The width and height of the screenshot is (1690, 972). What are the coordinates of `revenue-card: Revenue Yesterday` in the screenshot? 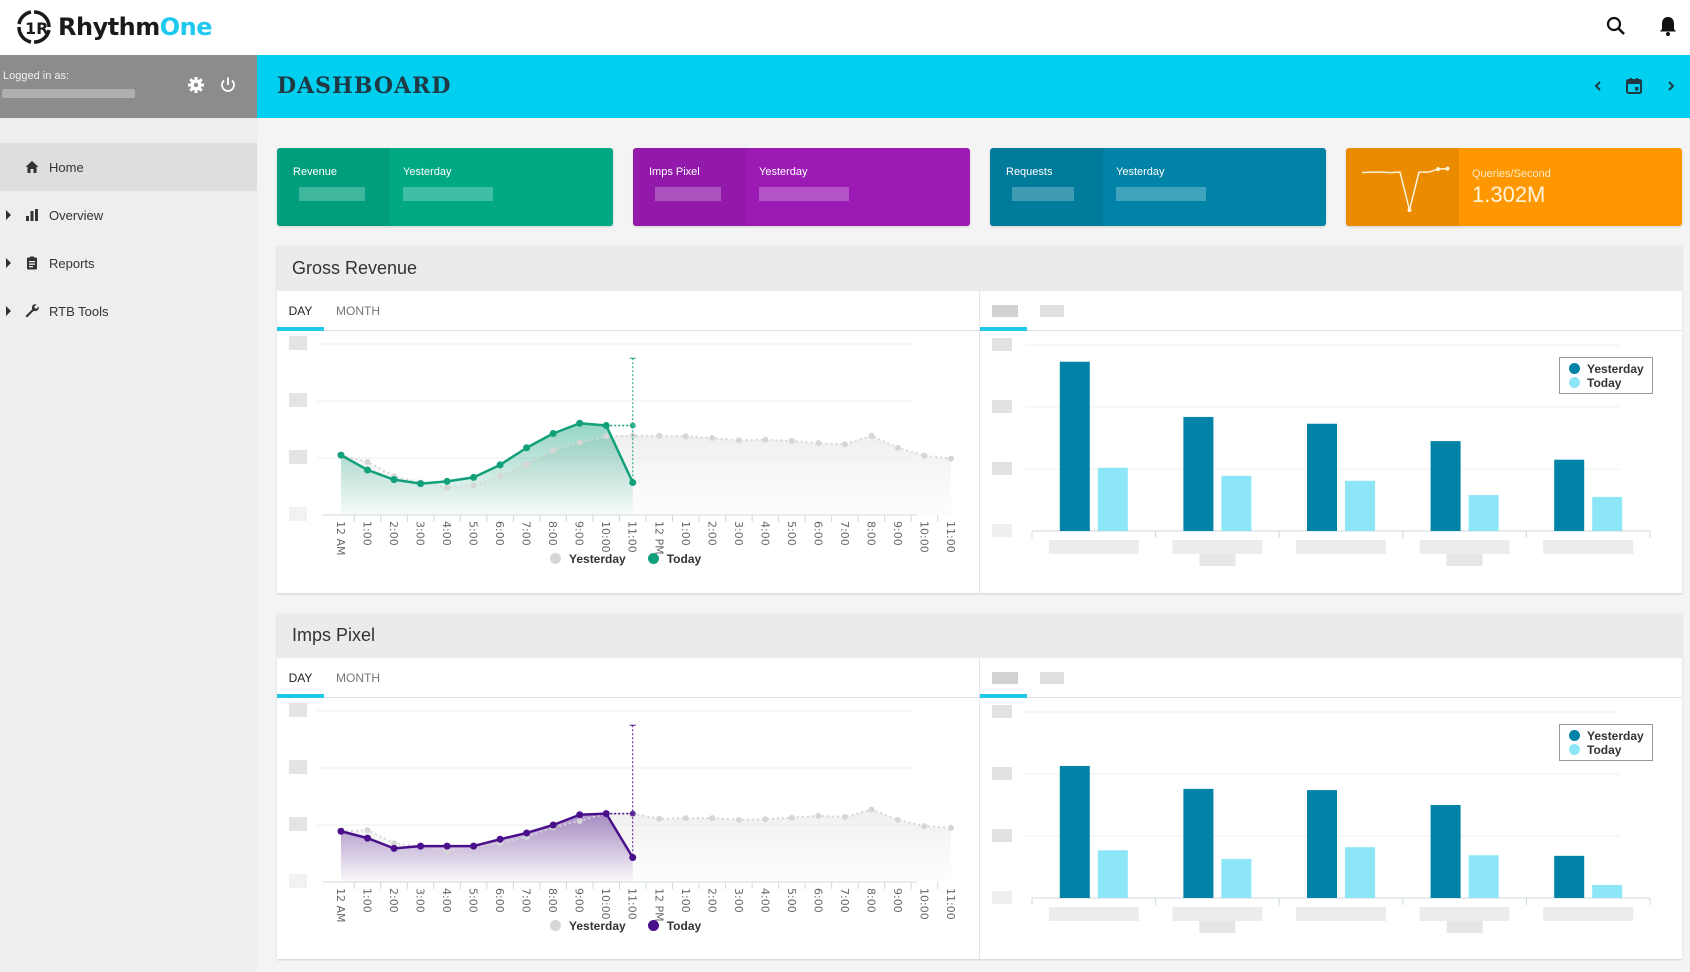 It's located at (445, 187).